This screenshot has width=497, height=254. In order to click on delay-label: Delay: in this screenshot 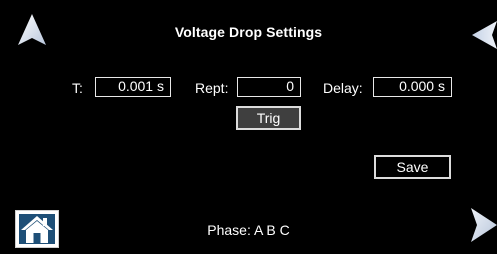, I will do `click(343, 88)`.